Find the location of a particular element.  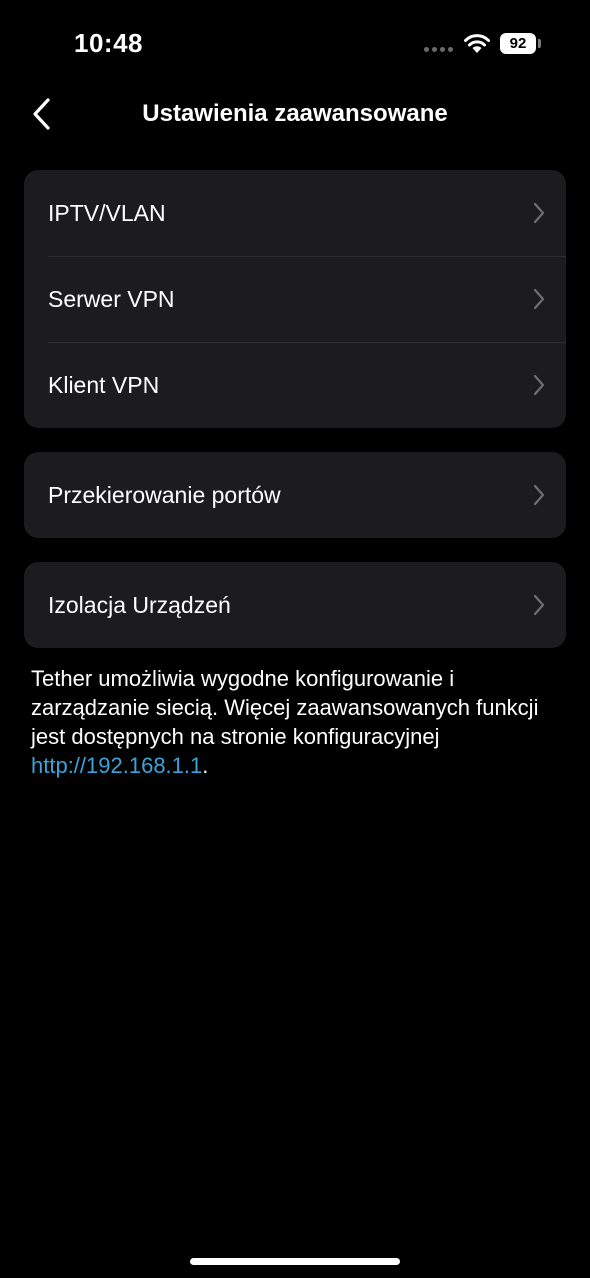

row-label: Izolacja Urządzeń is located at coordinates (139, 604).